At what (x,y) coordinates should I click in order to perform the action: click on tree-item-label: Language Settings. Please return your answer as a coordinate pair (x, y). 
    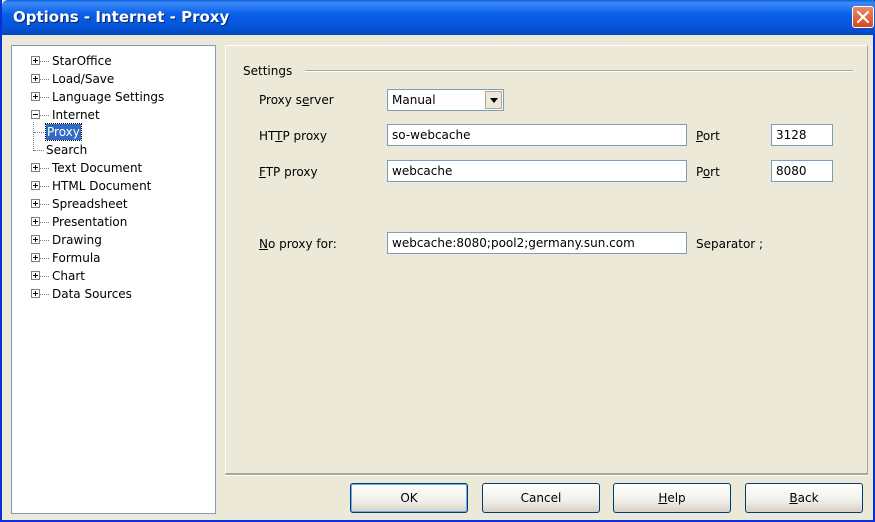
    Looking at the image, I should click on (108, 97).